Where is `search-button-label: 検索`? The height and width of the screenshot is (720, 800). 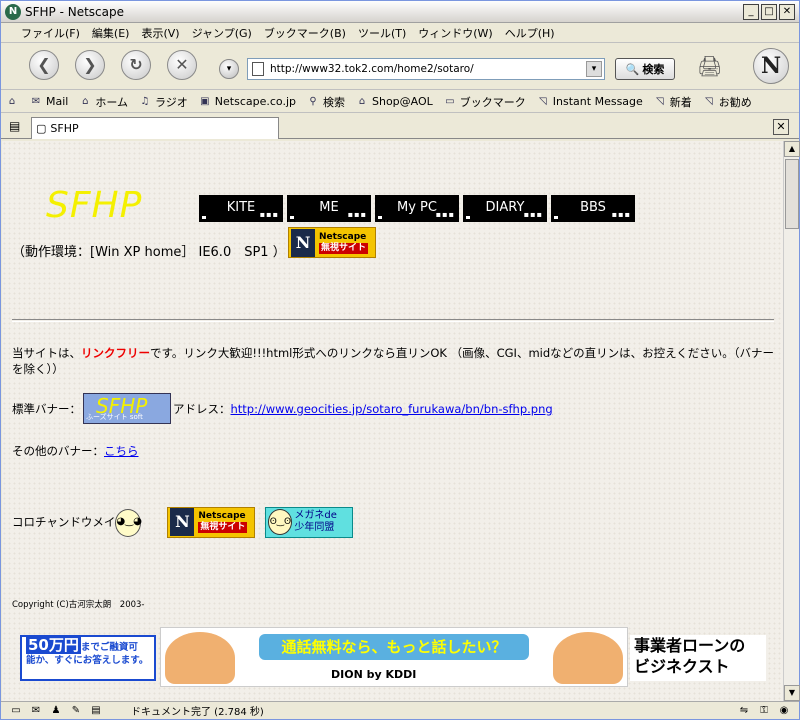
search-button-label: 検索 is located at coordinates (653, 69).